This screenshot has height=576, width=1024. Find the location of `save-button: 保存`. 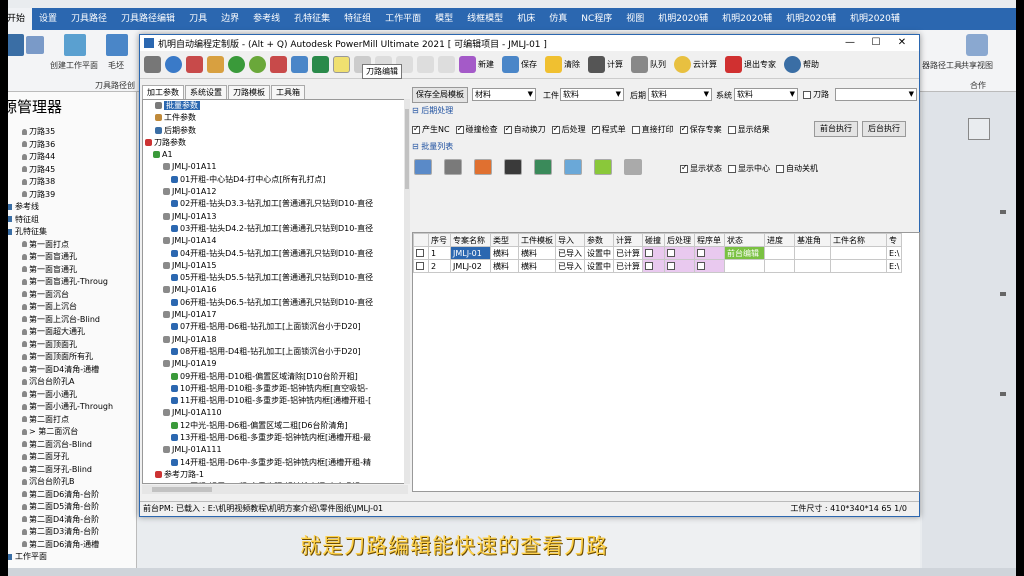

save-button: 保存 is located at coordinates (529, 64).